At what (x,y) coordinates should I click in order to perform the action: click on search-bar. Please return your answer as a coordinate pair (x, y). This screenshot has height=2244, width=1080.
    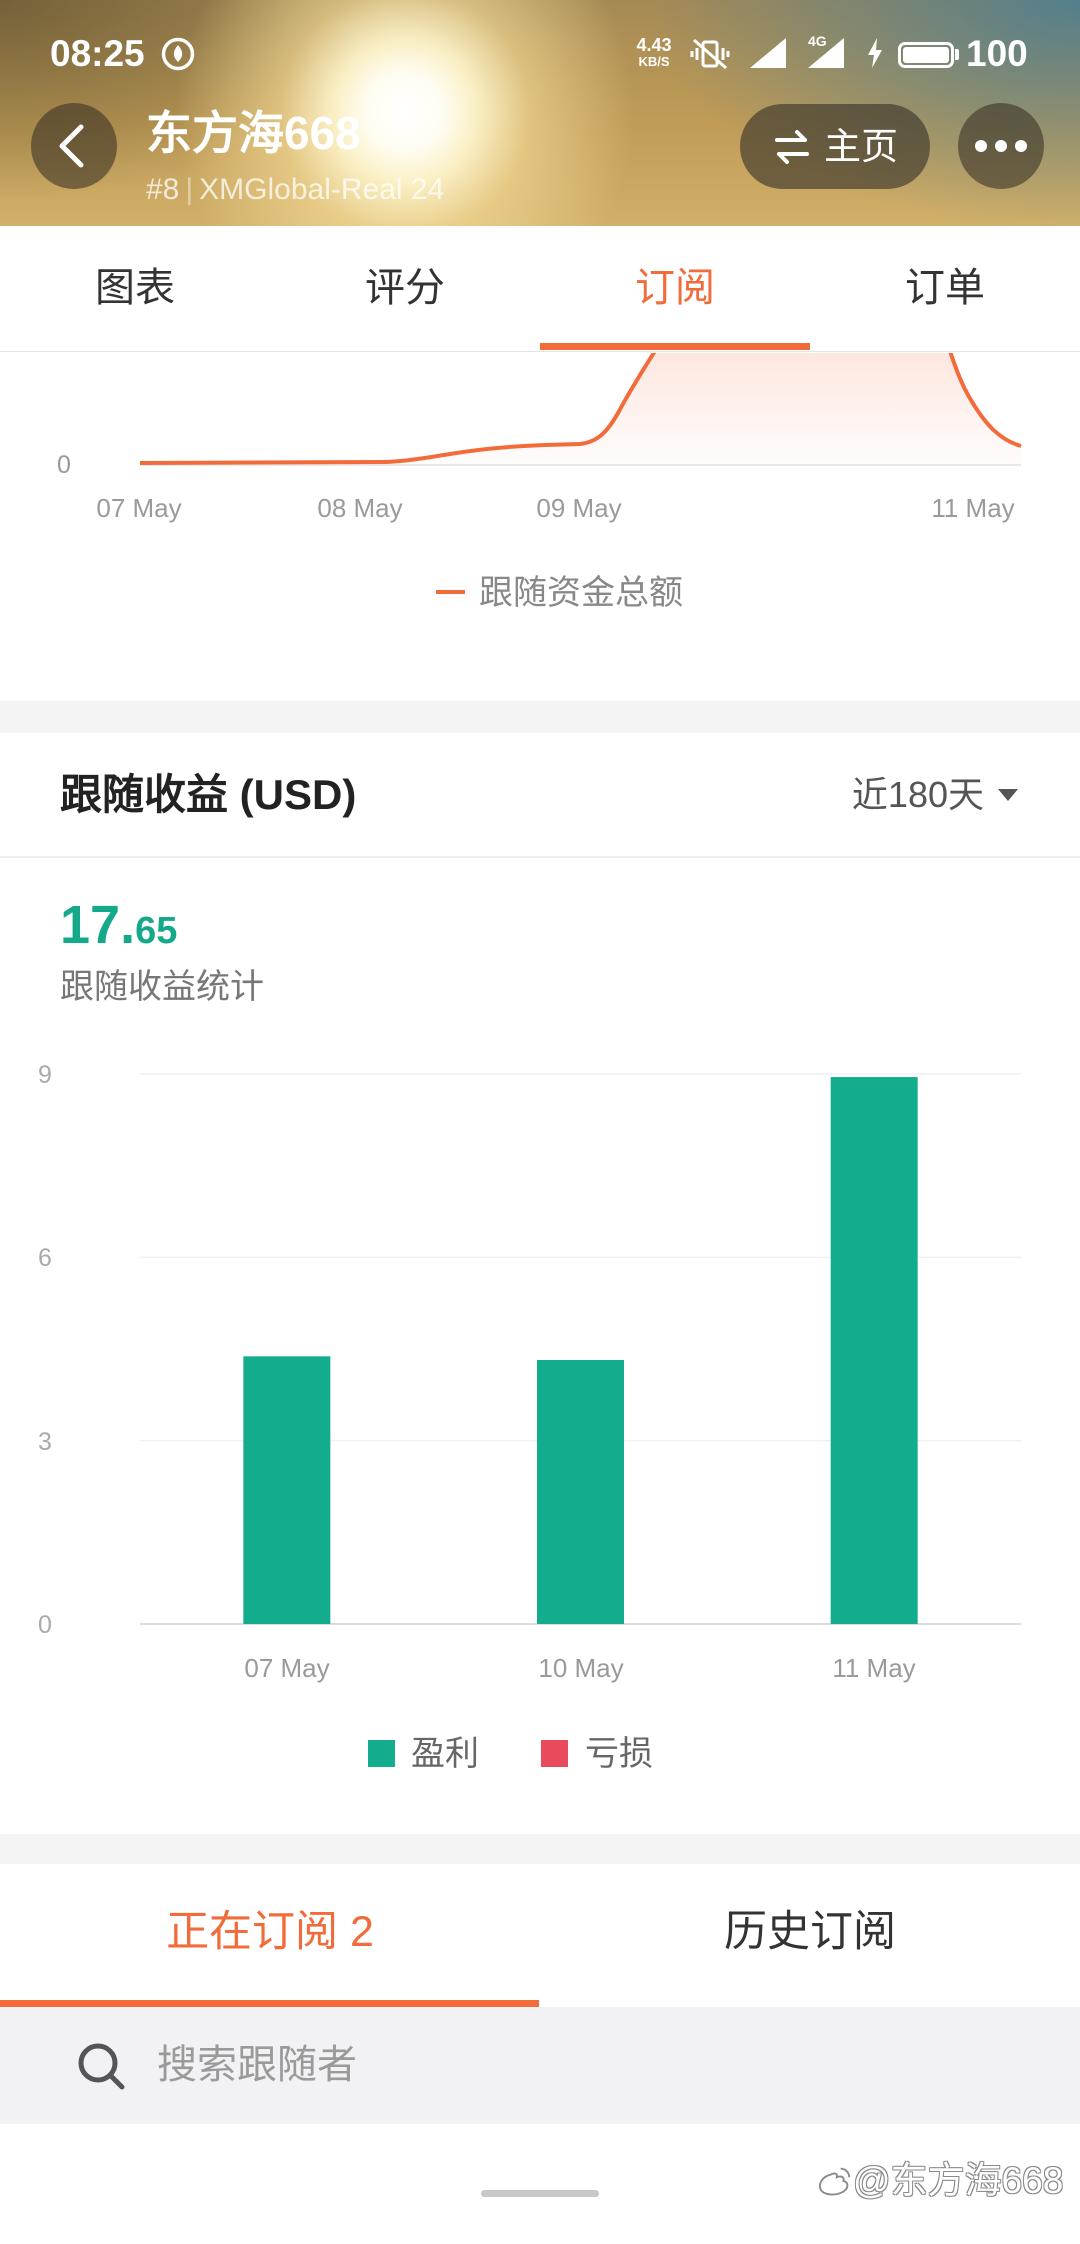
    Looking at the image, I should click on (540, 2065).